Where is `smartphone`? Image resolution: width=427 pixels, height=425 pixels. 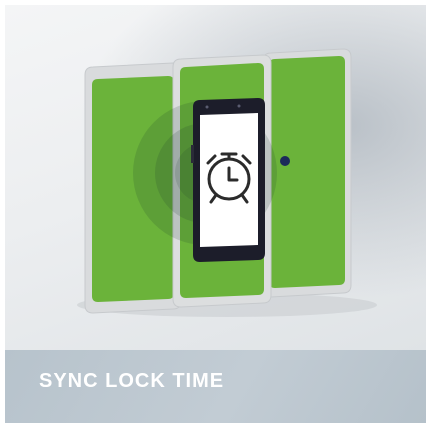 smartphone is located at coordinates (228, 180).